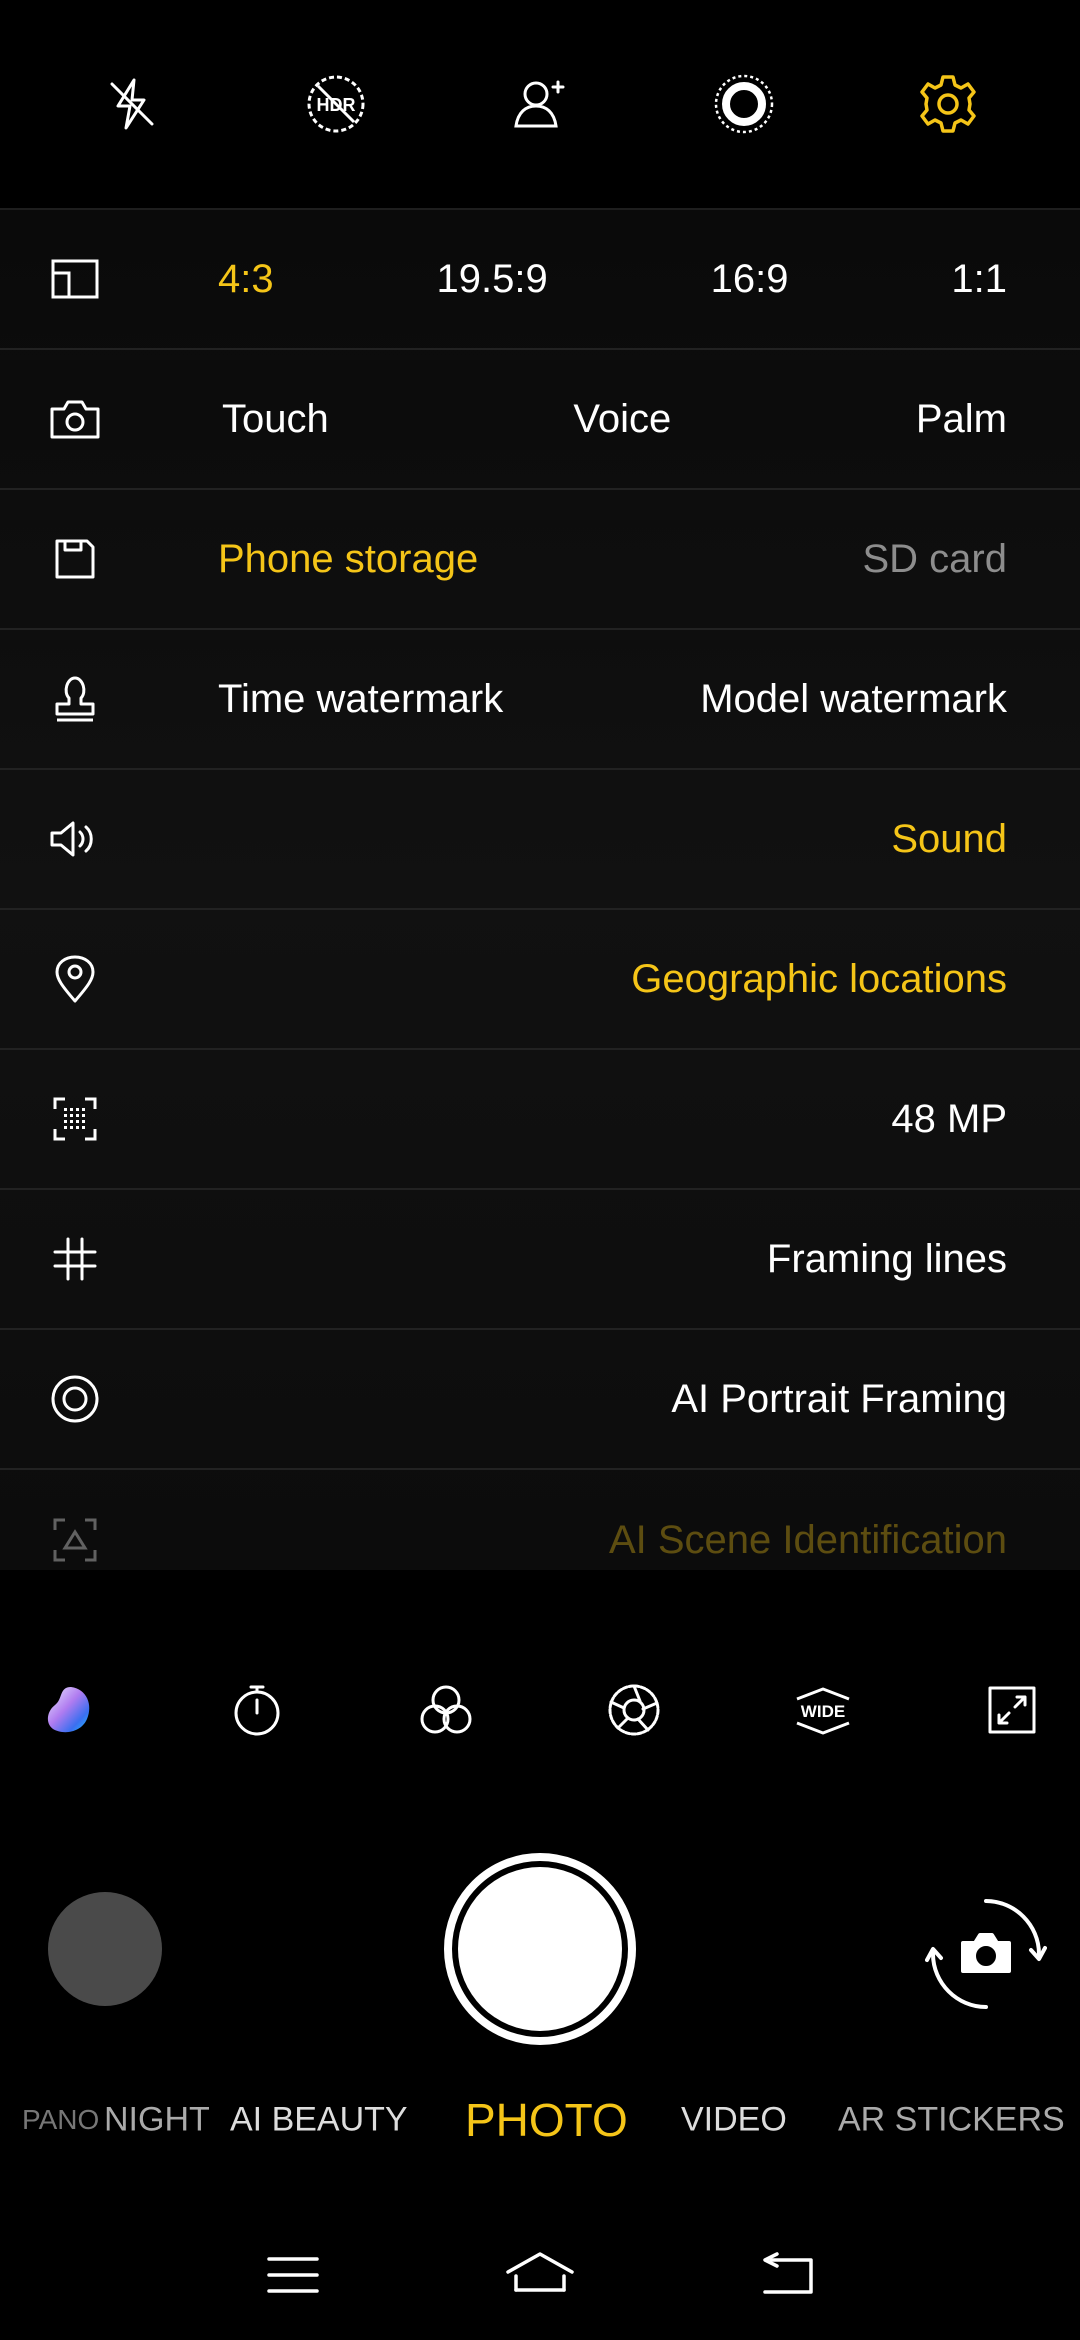  What do you see at coordinates (360, 699) in the screenshot?
I see `watermark-time: Time watermark` at bounding box center [360, 699].